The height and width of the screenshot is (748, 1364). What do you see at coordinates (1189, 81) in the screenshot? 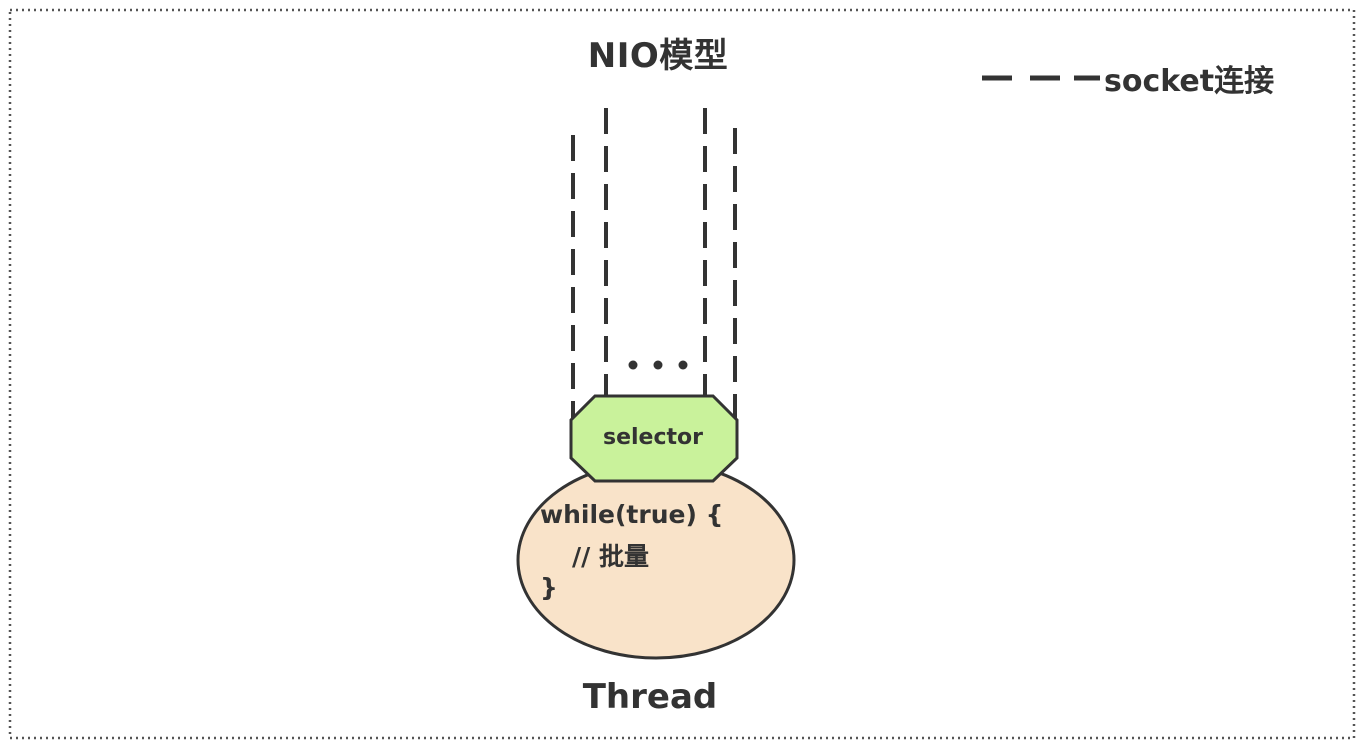
I see `legend-label: socket连接` at bounding box center [1189, 81].